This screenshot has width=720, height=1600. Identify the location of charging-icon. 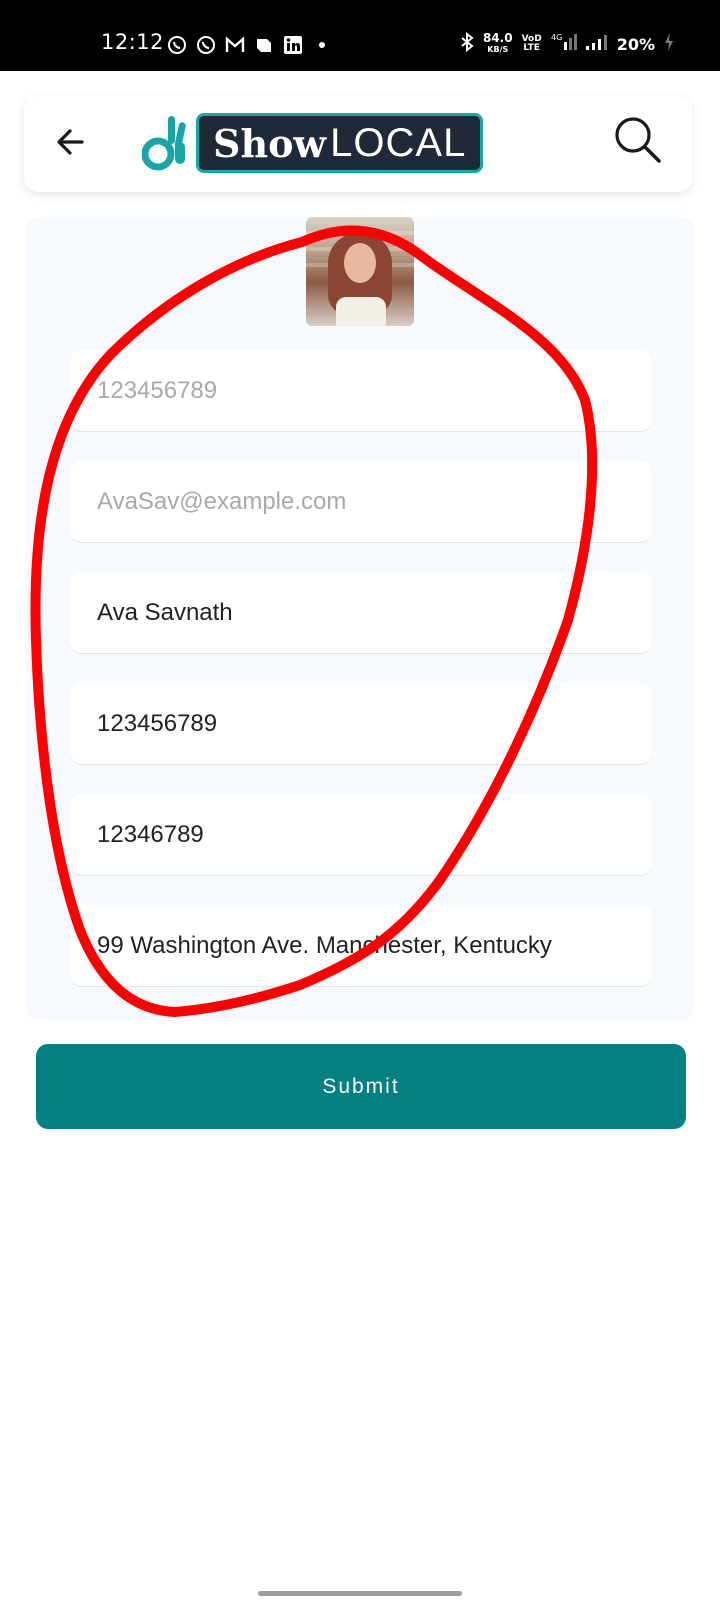
(669, 44).